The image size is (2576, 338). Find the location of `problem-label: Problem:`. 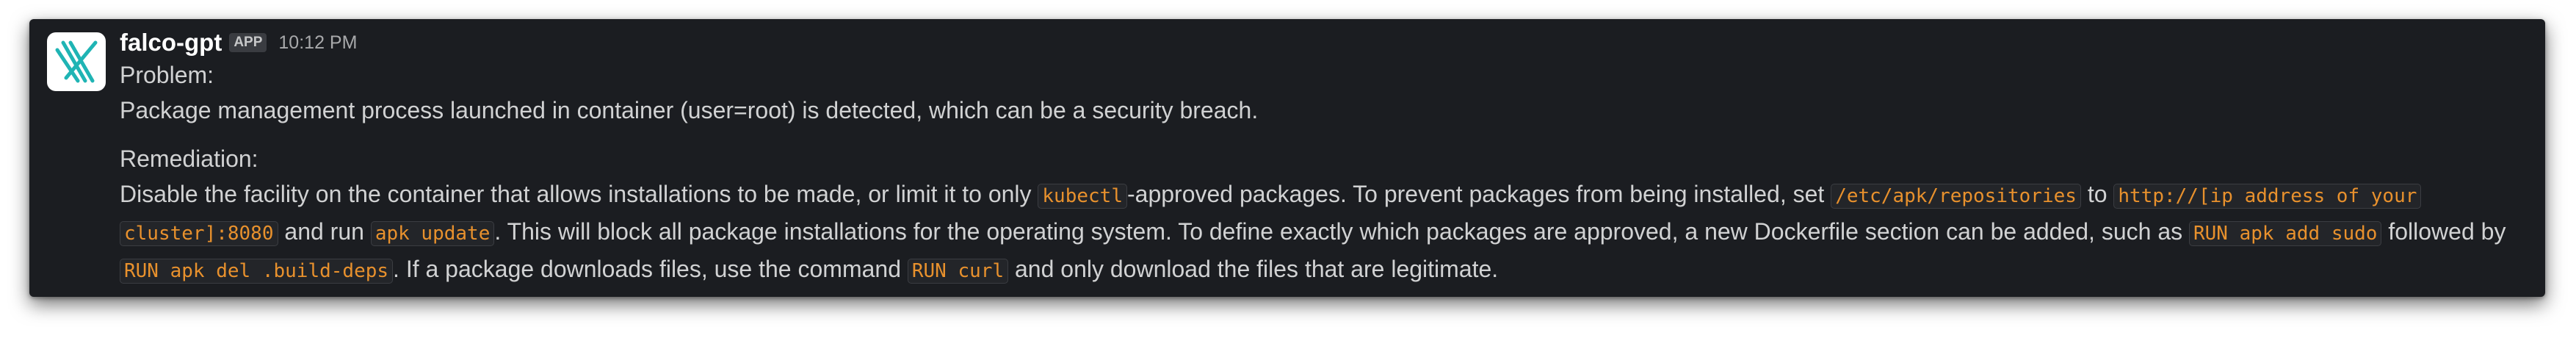

problem-label: Problem: is located at coordinates (167, 75).